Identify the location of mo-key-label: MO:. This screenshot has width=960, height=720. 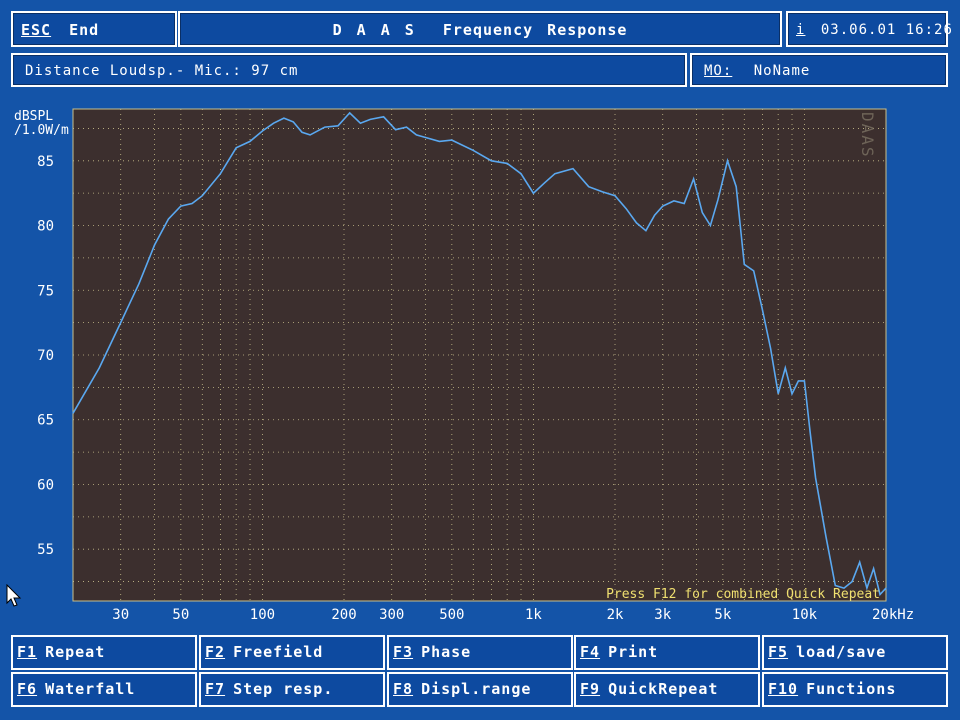
(718, 71).